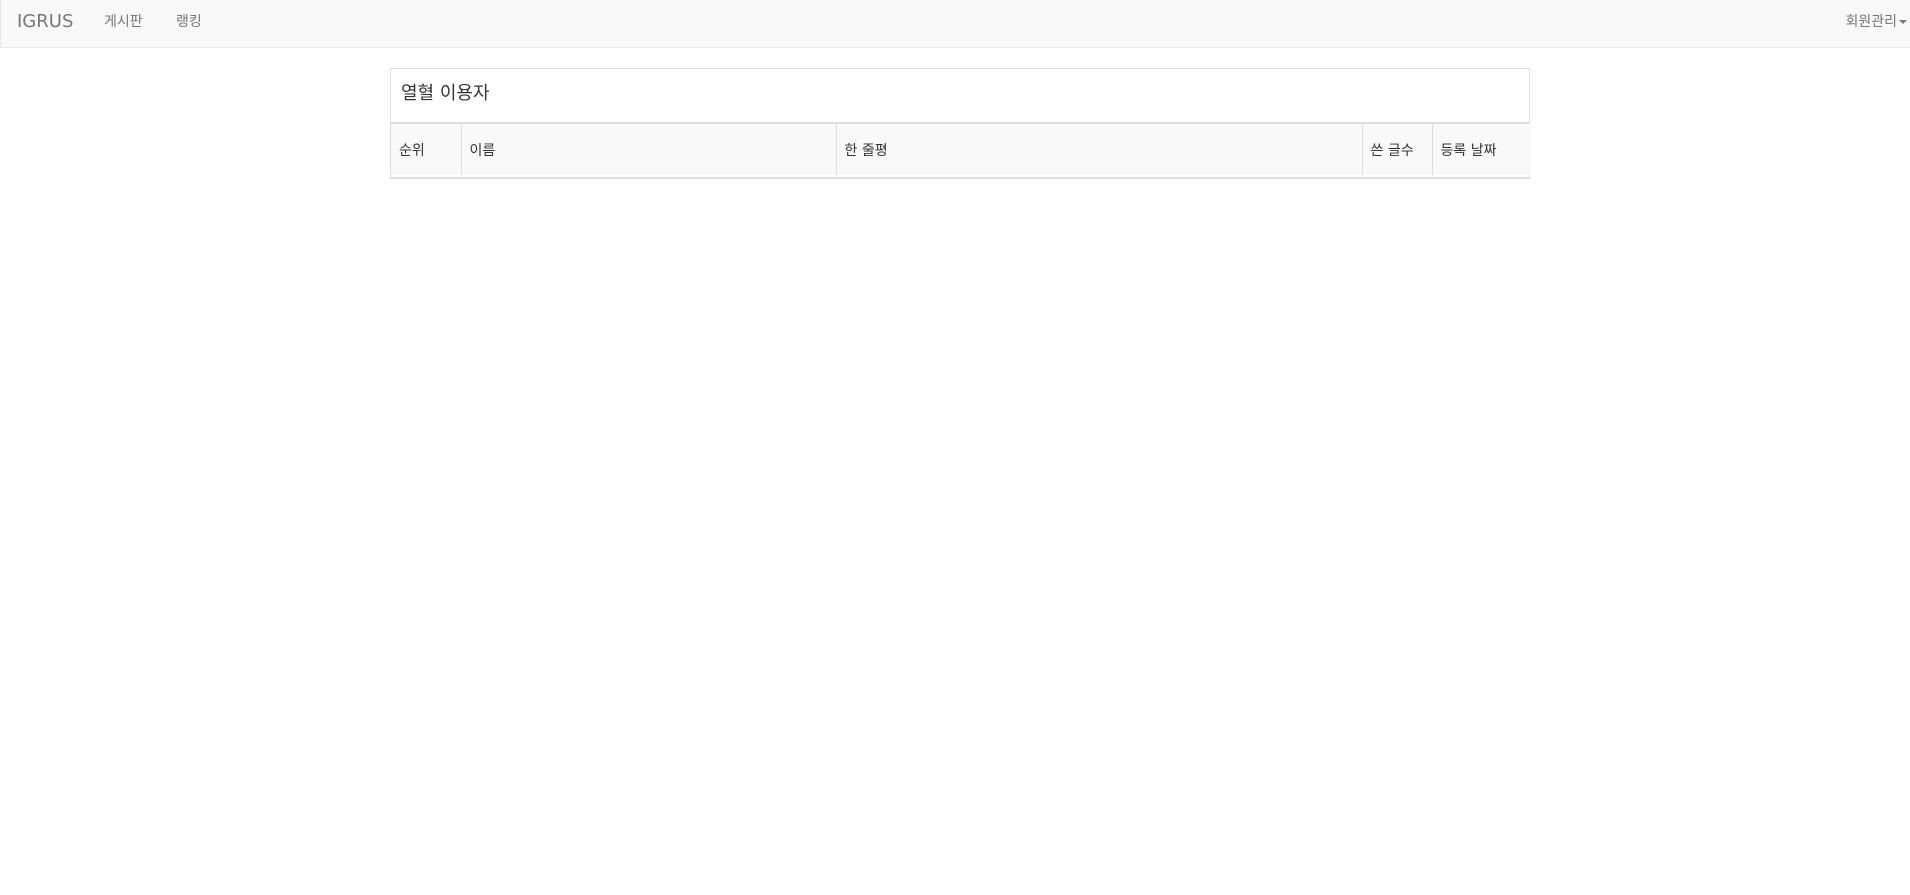  What do you see at coordinates (649, 149) in the screenshot?
I see `column-header-name: 이름` at bounding box center [649, 149].